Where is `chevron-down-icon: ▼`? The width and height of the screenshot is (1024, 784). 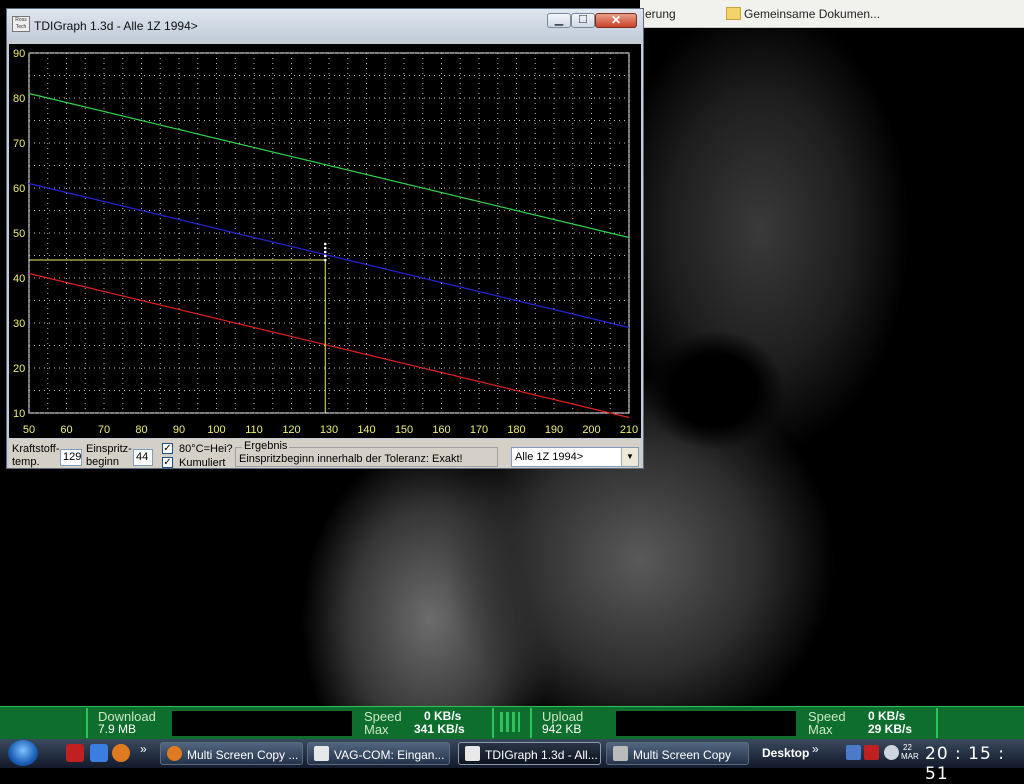
chevron-down-icon: ▼ is located at coordinates (629, 457).